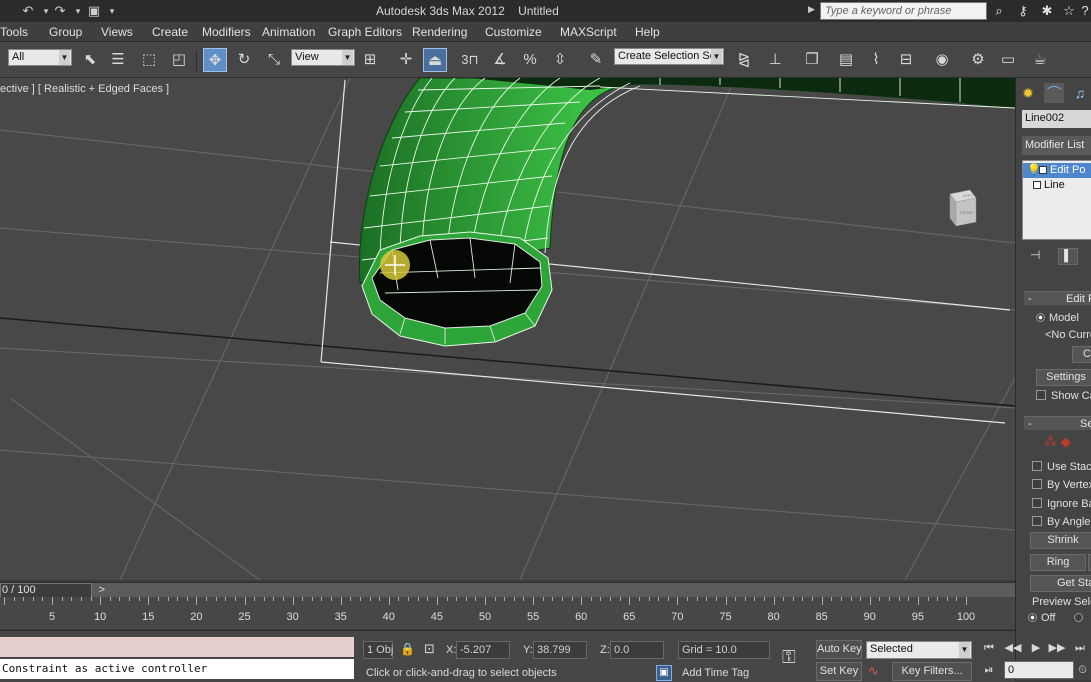  What do you see at coordinates (715, 673) in the screenshot?
I see `add-time-tag-button: Add Time Tag` at bounding box center [715, 673].